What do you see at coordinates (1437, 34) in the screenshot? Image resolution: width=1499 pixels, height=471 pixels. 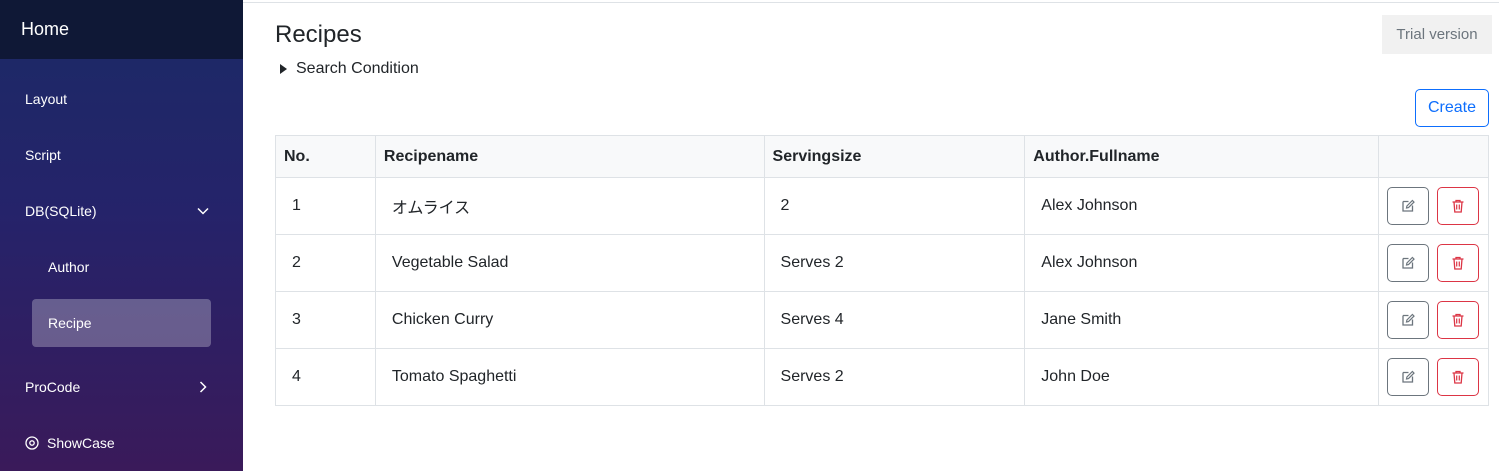 I see `trial-version-badge: Trial version` at bounding box center [1437, 34].